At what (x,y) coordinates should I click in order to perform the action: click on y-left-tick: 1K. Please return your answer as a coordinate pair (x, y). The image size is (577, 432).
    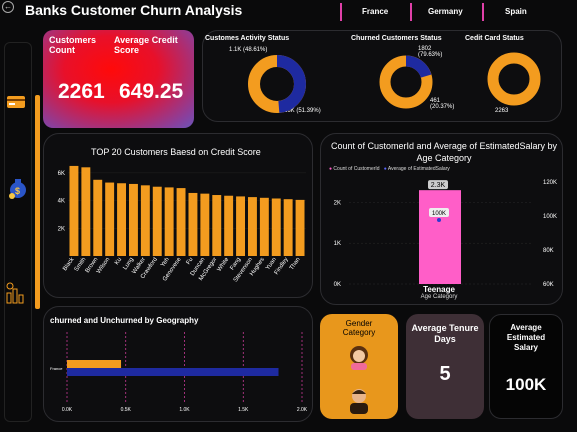
    Looking at the image, I should click on (337, 244).